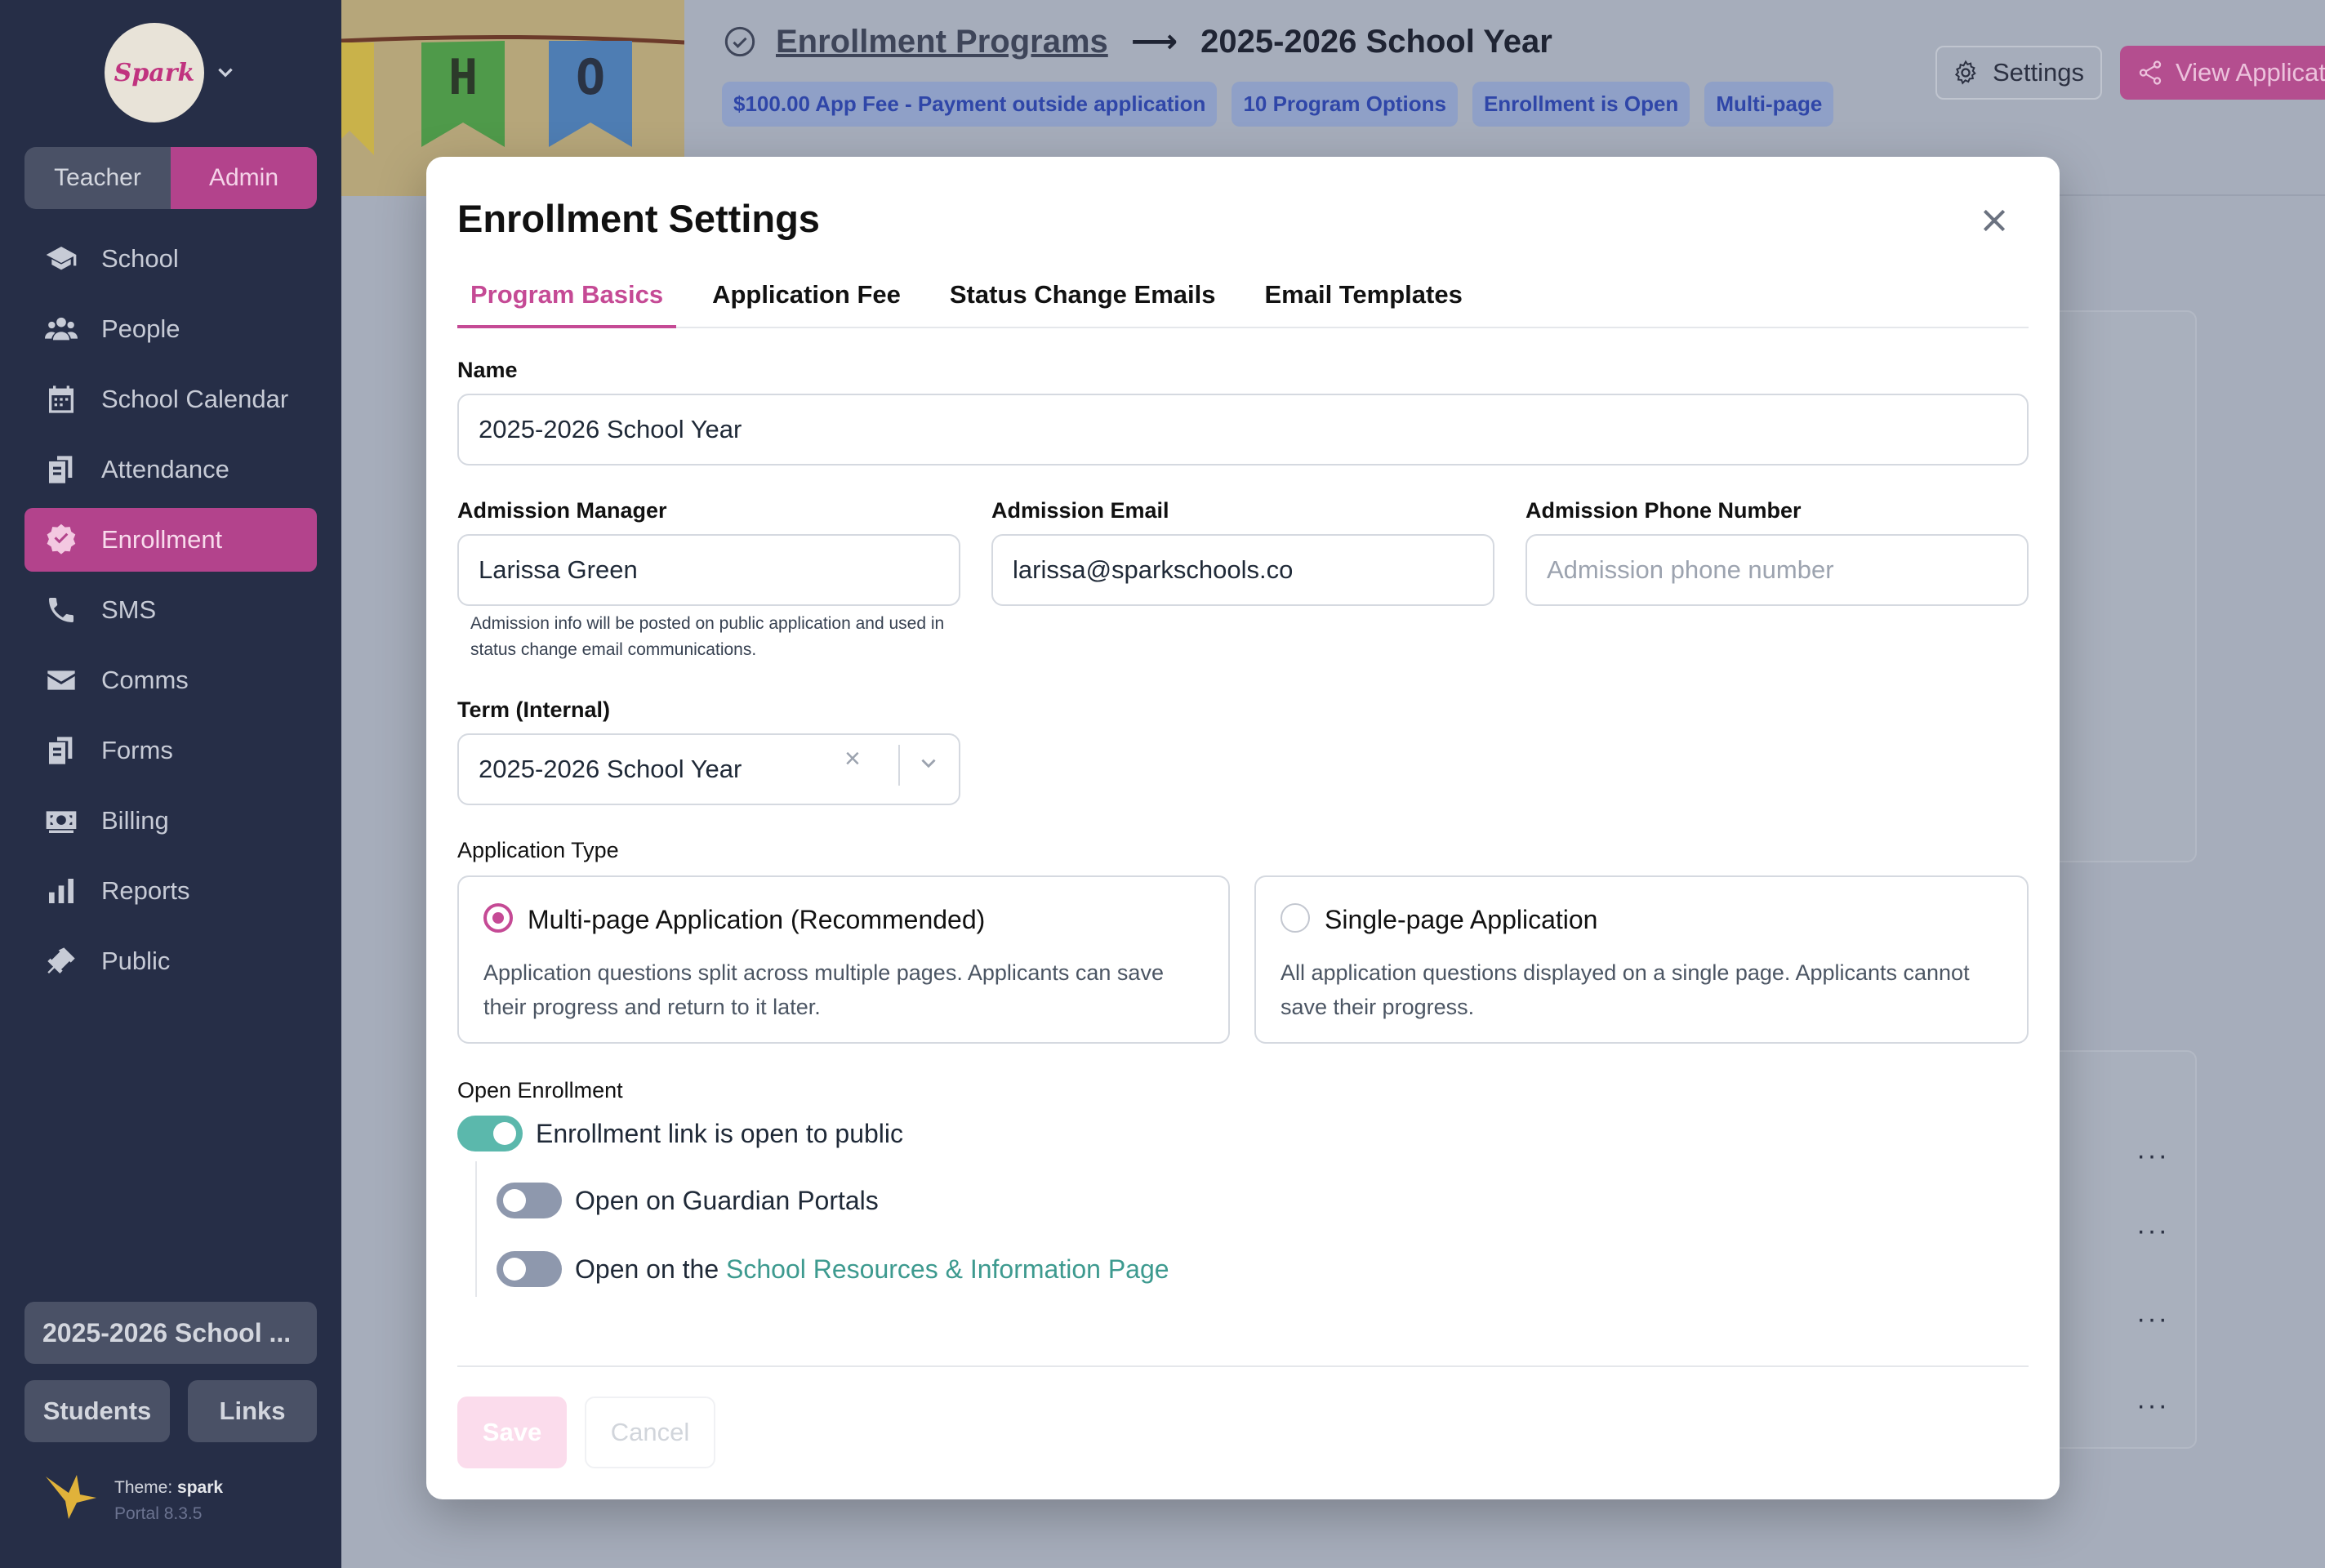 Image resolution: width=2325 pixels, height=1568 pixels. I want to click on sidebar-item-comms: Comms, so click(170, 680).